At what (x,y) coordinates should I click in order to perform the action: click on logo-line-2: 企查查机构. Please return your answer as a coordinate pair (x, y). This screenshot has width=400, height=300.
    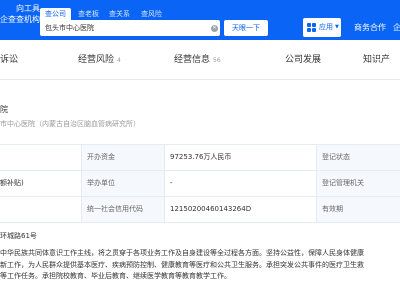
    Looking at the image, I should click on (20, 19).